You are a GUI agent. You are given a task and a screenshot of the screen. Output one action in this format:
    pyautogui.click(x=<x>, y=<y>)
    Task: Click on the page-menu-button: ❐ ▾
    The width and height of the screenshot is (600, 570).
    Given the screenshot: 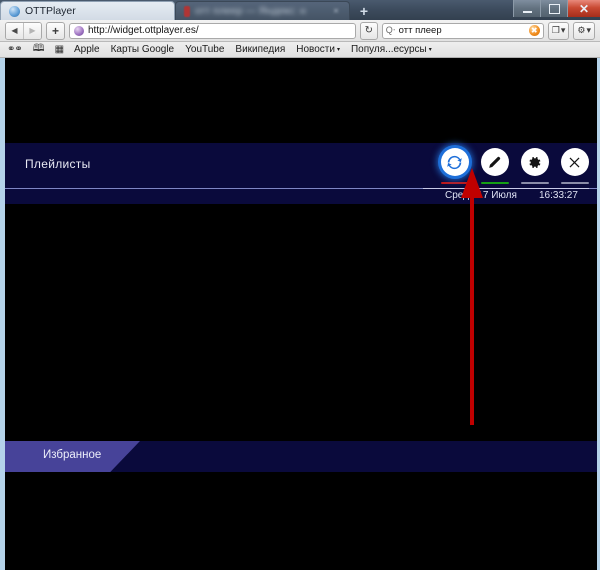 What is the action you would take?
    pyautogui.click(x=558, y=30)
    